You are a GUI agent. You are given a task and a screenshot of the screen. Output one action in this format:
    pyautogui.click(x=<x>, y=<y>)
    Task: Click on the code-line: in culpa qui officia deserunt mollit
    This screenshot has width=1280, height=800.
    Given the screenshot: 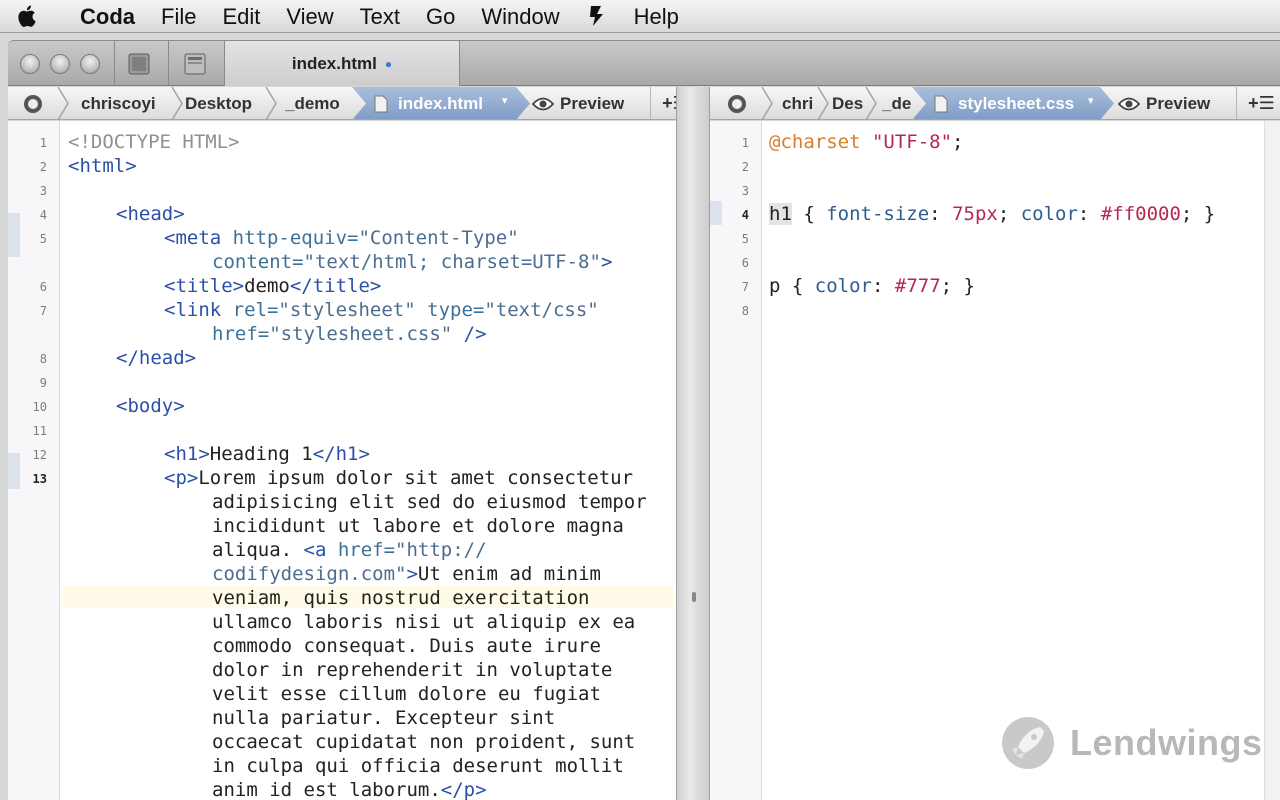 What is the action you would take?
    pyautogui.click(x=418, y=766)
    